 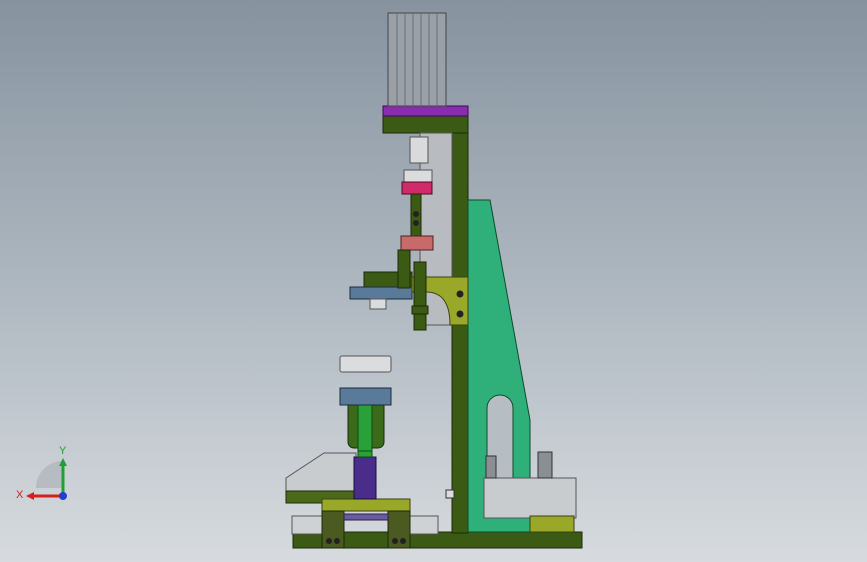 I want to click on gray-cap-block, so click(x=365, y=364).